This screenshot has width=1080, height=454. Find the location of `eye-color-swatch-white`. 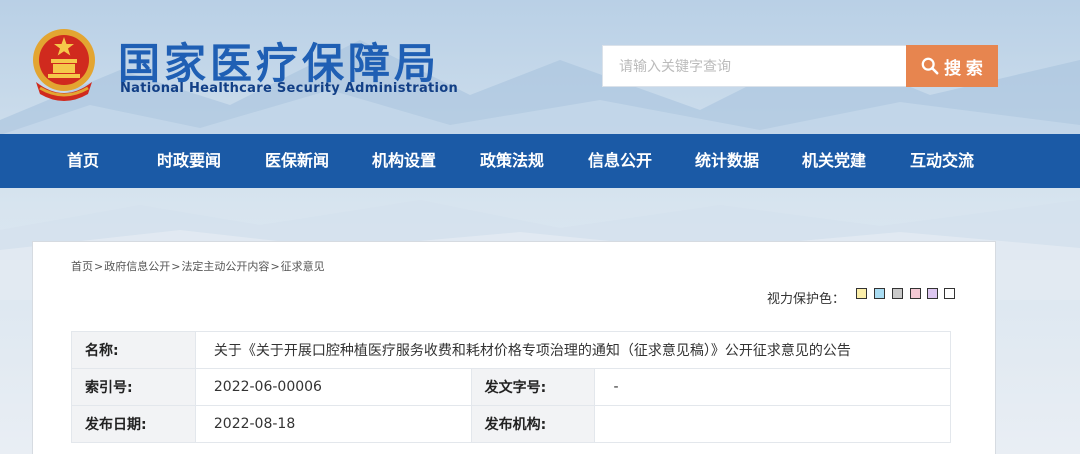

eye-color-swatch-white is located at coordinates (949, 293).